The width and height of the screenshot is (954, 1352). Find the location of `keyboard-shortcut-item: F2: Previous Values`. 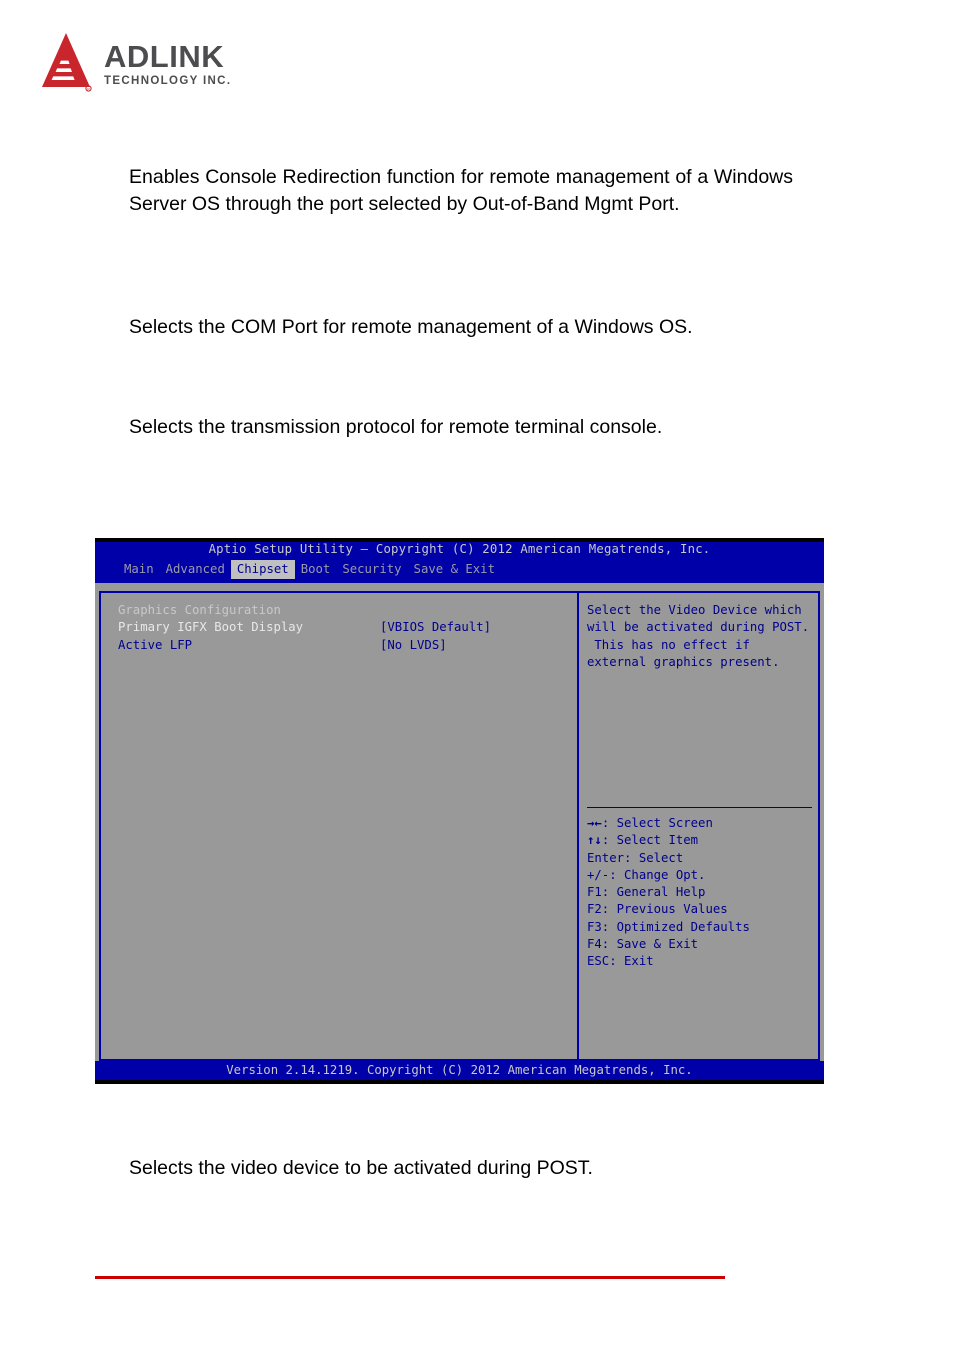

keyboard-shortcut-item: F2: Previous Values is located at coordinates (657, 909).